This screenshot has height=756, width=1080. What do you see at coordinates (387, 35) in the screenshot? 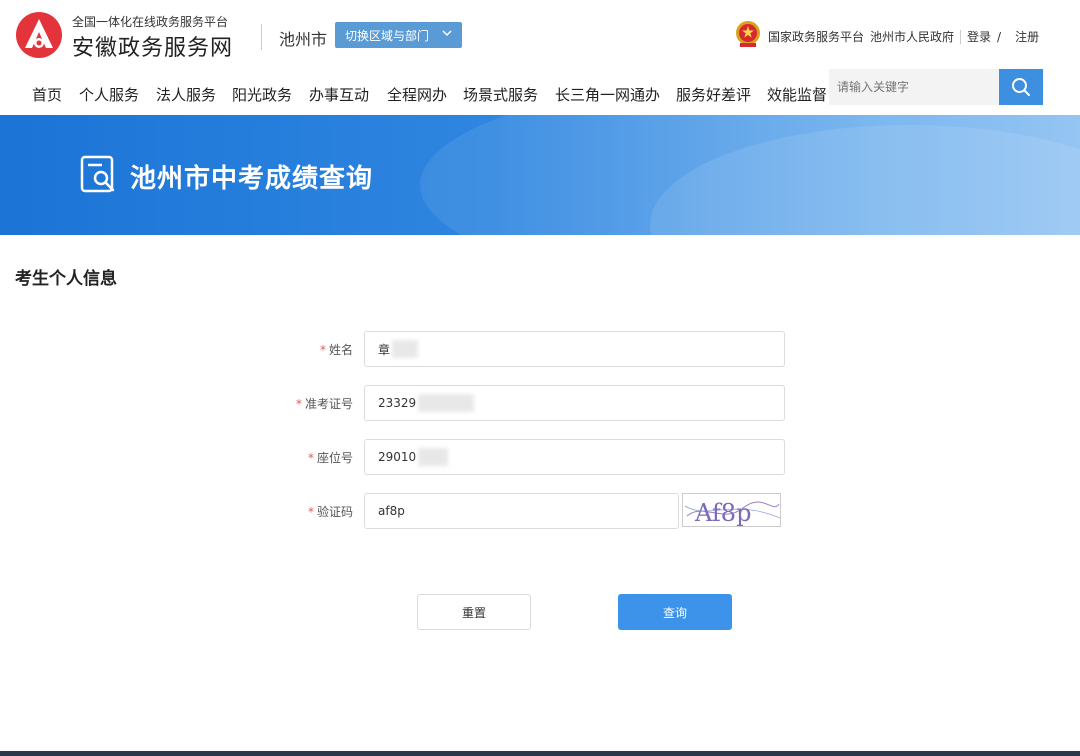
I see `switch-region-label: 切换区域与部门` at bounding box center [387, 35].